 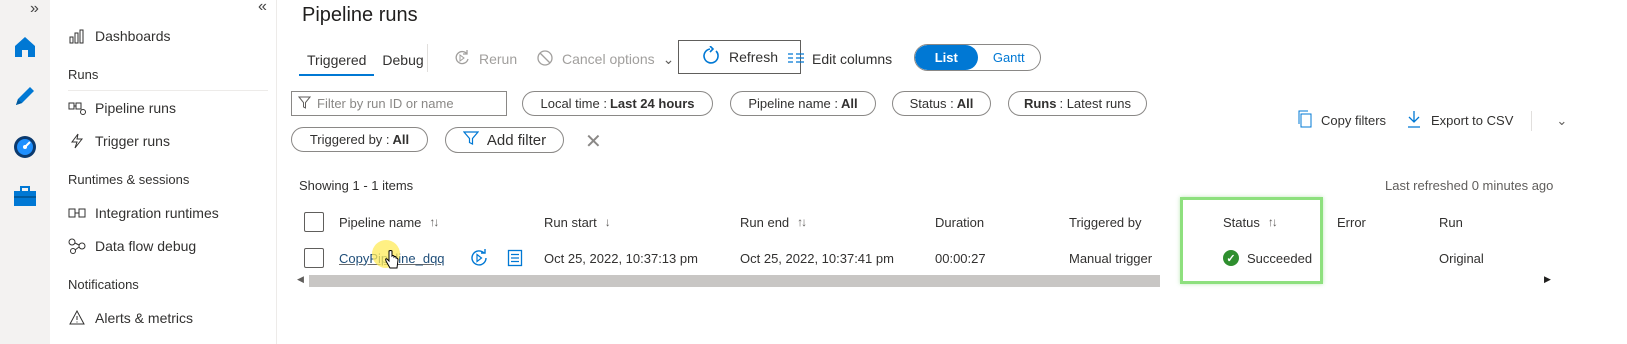 I want to click on home-icon, so click(x=25, y=47).